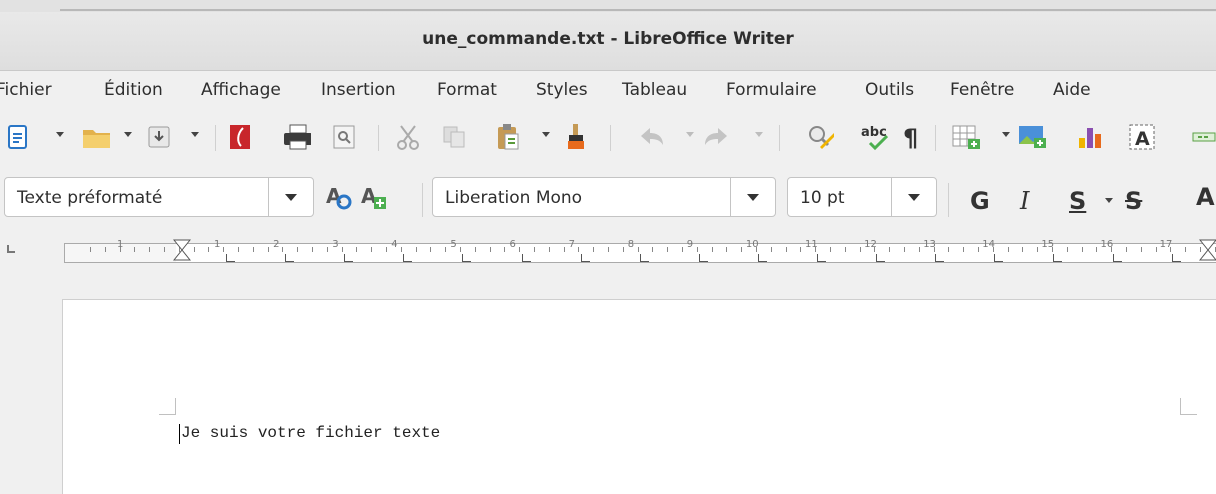  I want to click on cut-icon, so click(408, 137).